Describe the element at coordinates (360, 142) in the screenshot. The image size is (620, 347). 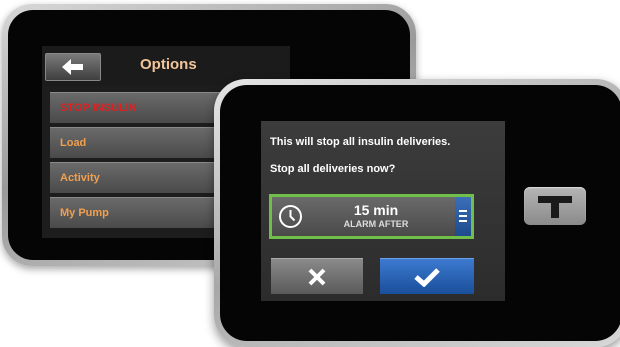
I see `confirm-message: This will stop all insulin deliveries.` at that location.